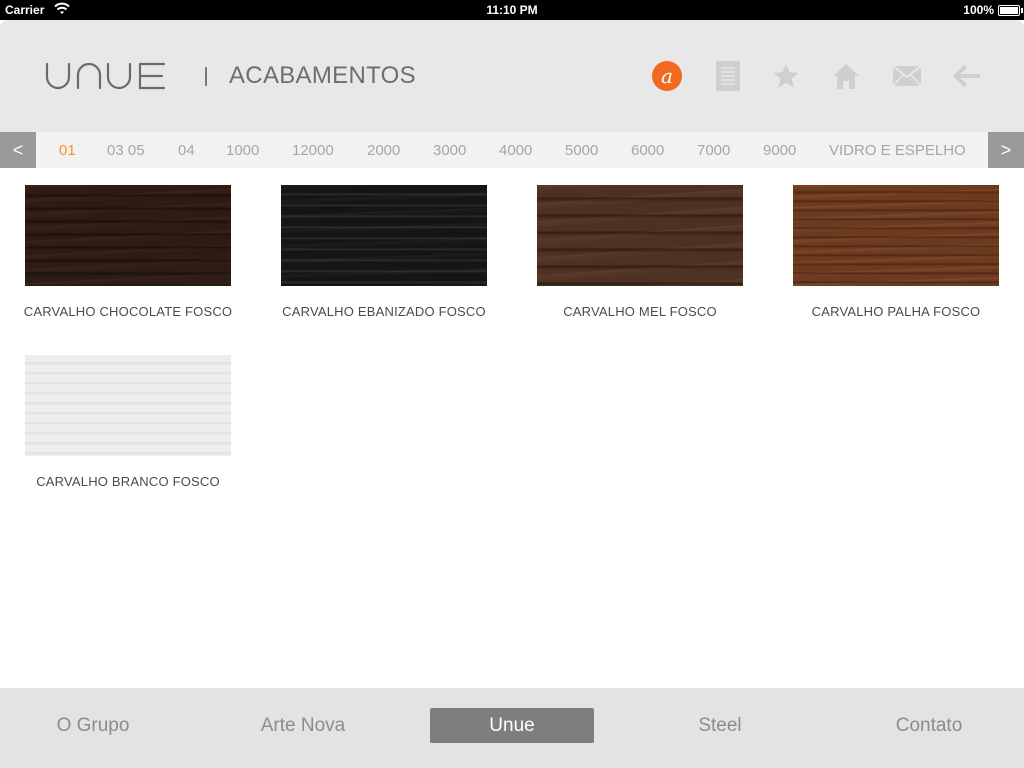 The height and width of the screenshot is (768, 1024). What do you see at coordinates (1010, 10) in the screenshot?
I see `battery-icon` at bounding box center [1010, 10].